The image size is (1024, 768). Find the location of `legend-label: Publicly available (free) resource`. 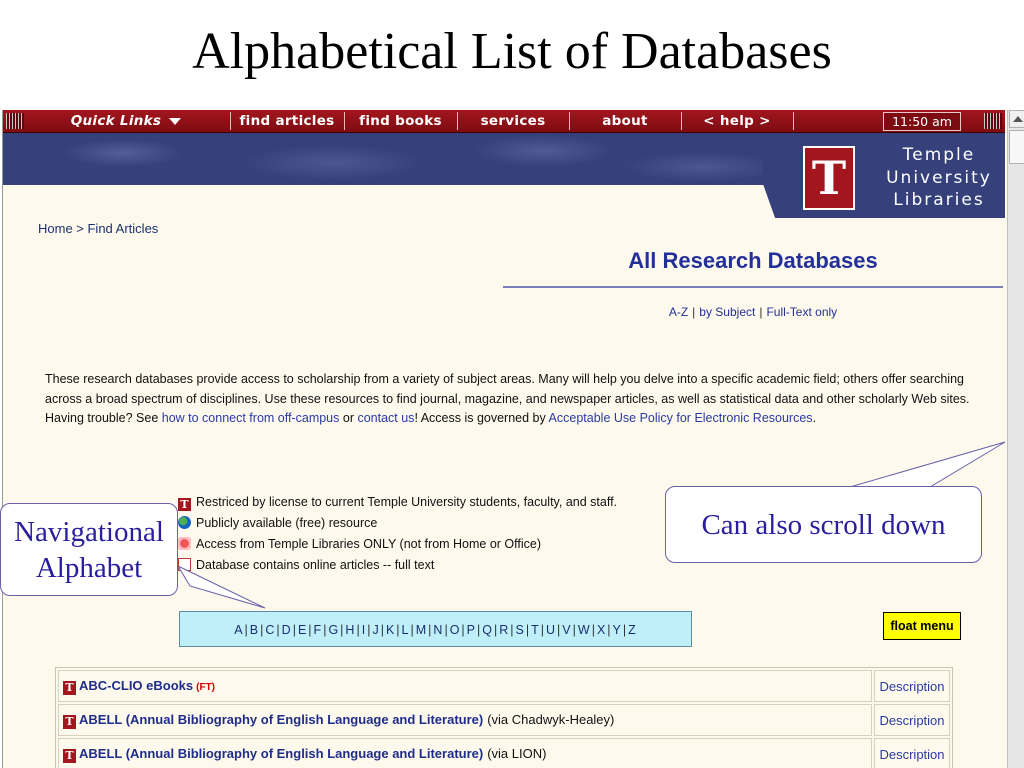

legend-label: Publicly available (free) resource is located at coordinates (287, 523).